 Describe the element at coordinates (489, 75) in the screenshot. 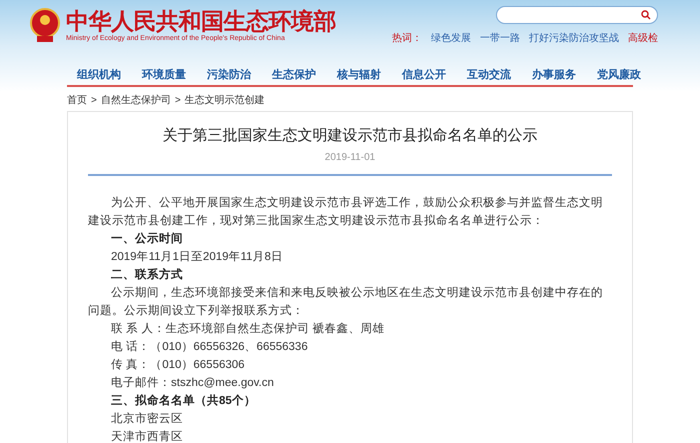

I see `nav-link: 互动交流` at that location.